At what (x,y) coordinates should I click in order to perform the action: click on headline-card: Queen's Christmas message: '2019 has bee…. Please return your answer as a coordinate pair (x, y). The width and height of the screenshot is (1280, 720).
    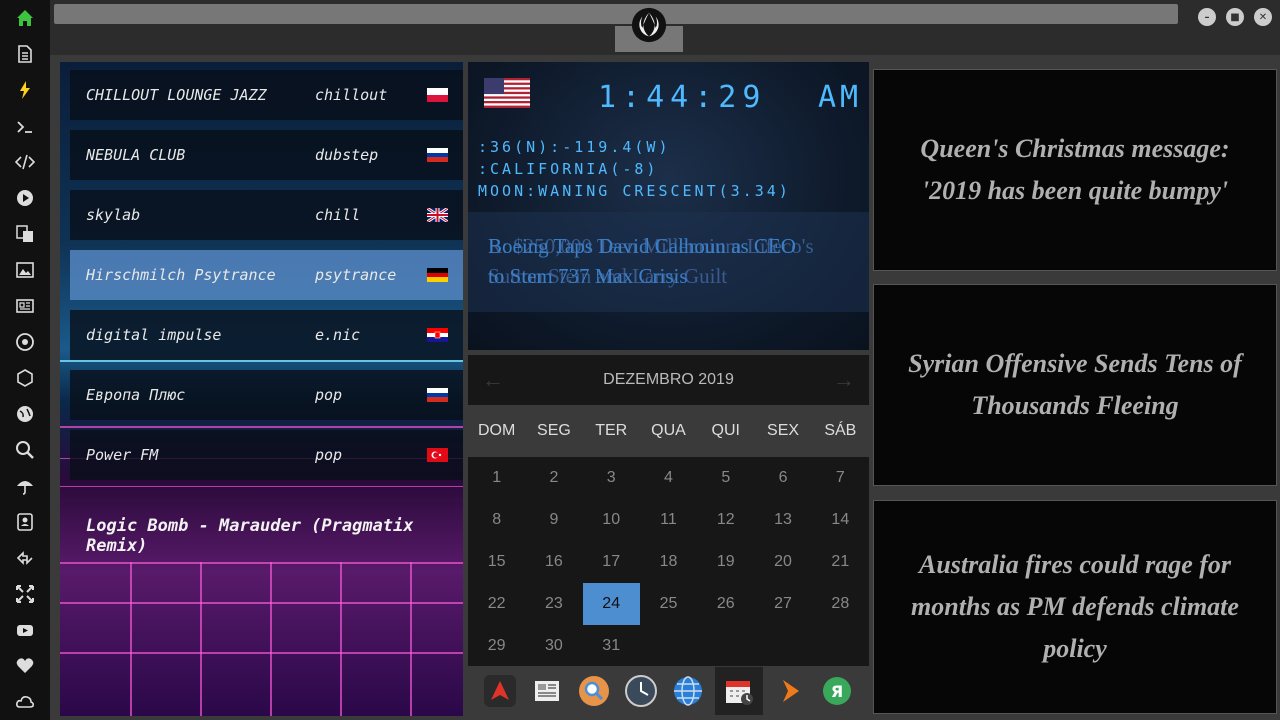
    Looking at the image, I should click on (1075, 170).